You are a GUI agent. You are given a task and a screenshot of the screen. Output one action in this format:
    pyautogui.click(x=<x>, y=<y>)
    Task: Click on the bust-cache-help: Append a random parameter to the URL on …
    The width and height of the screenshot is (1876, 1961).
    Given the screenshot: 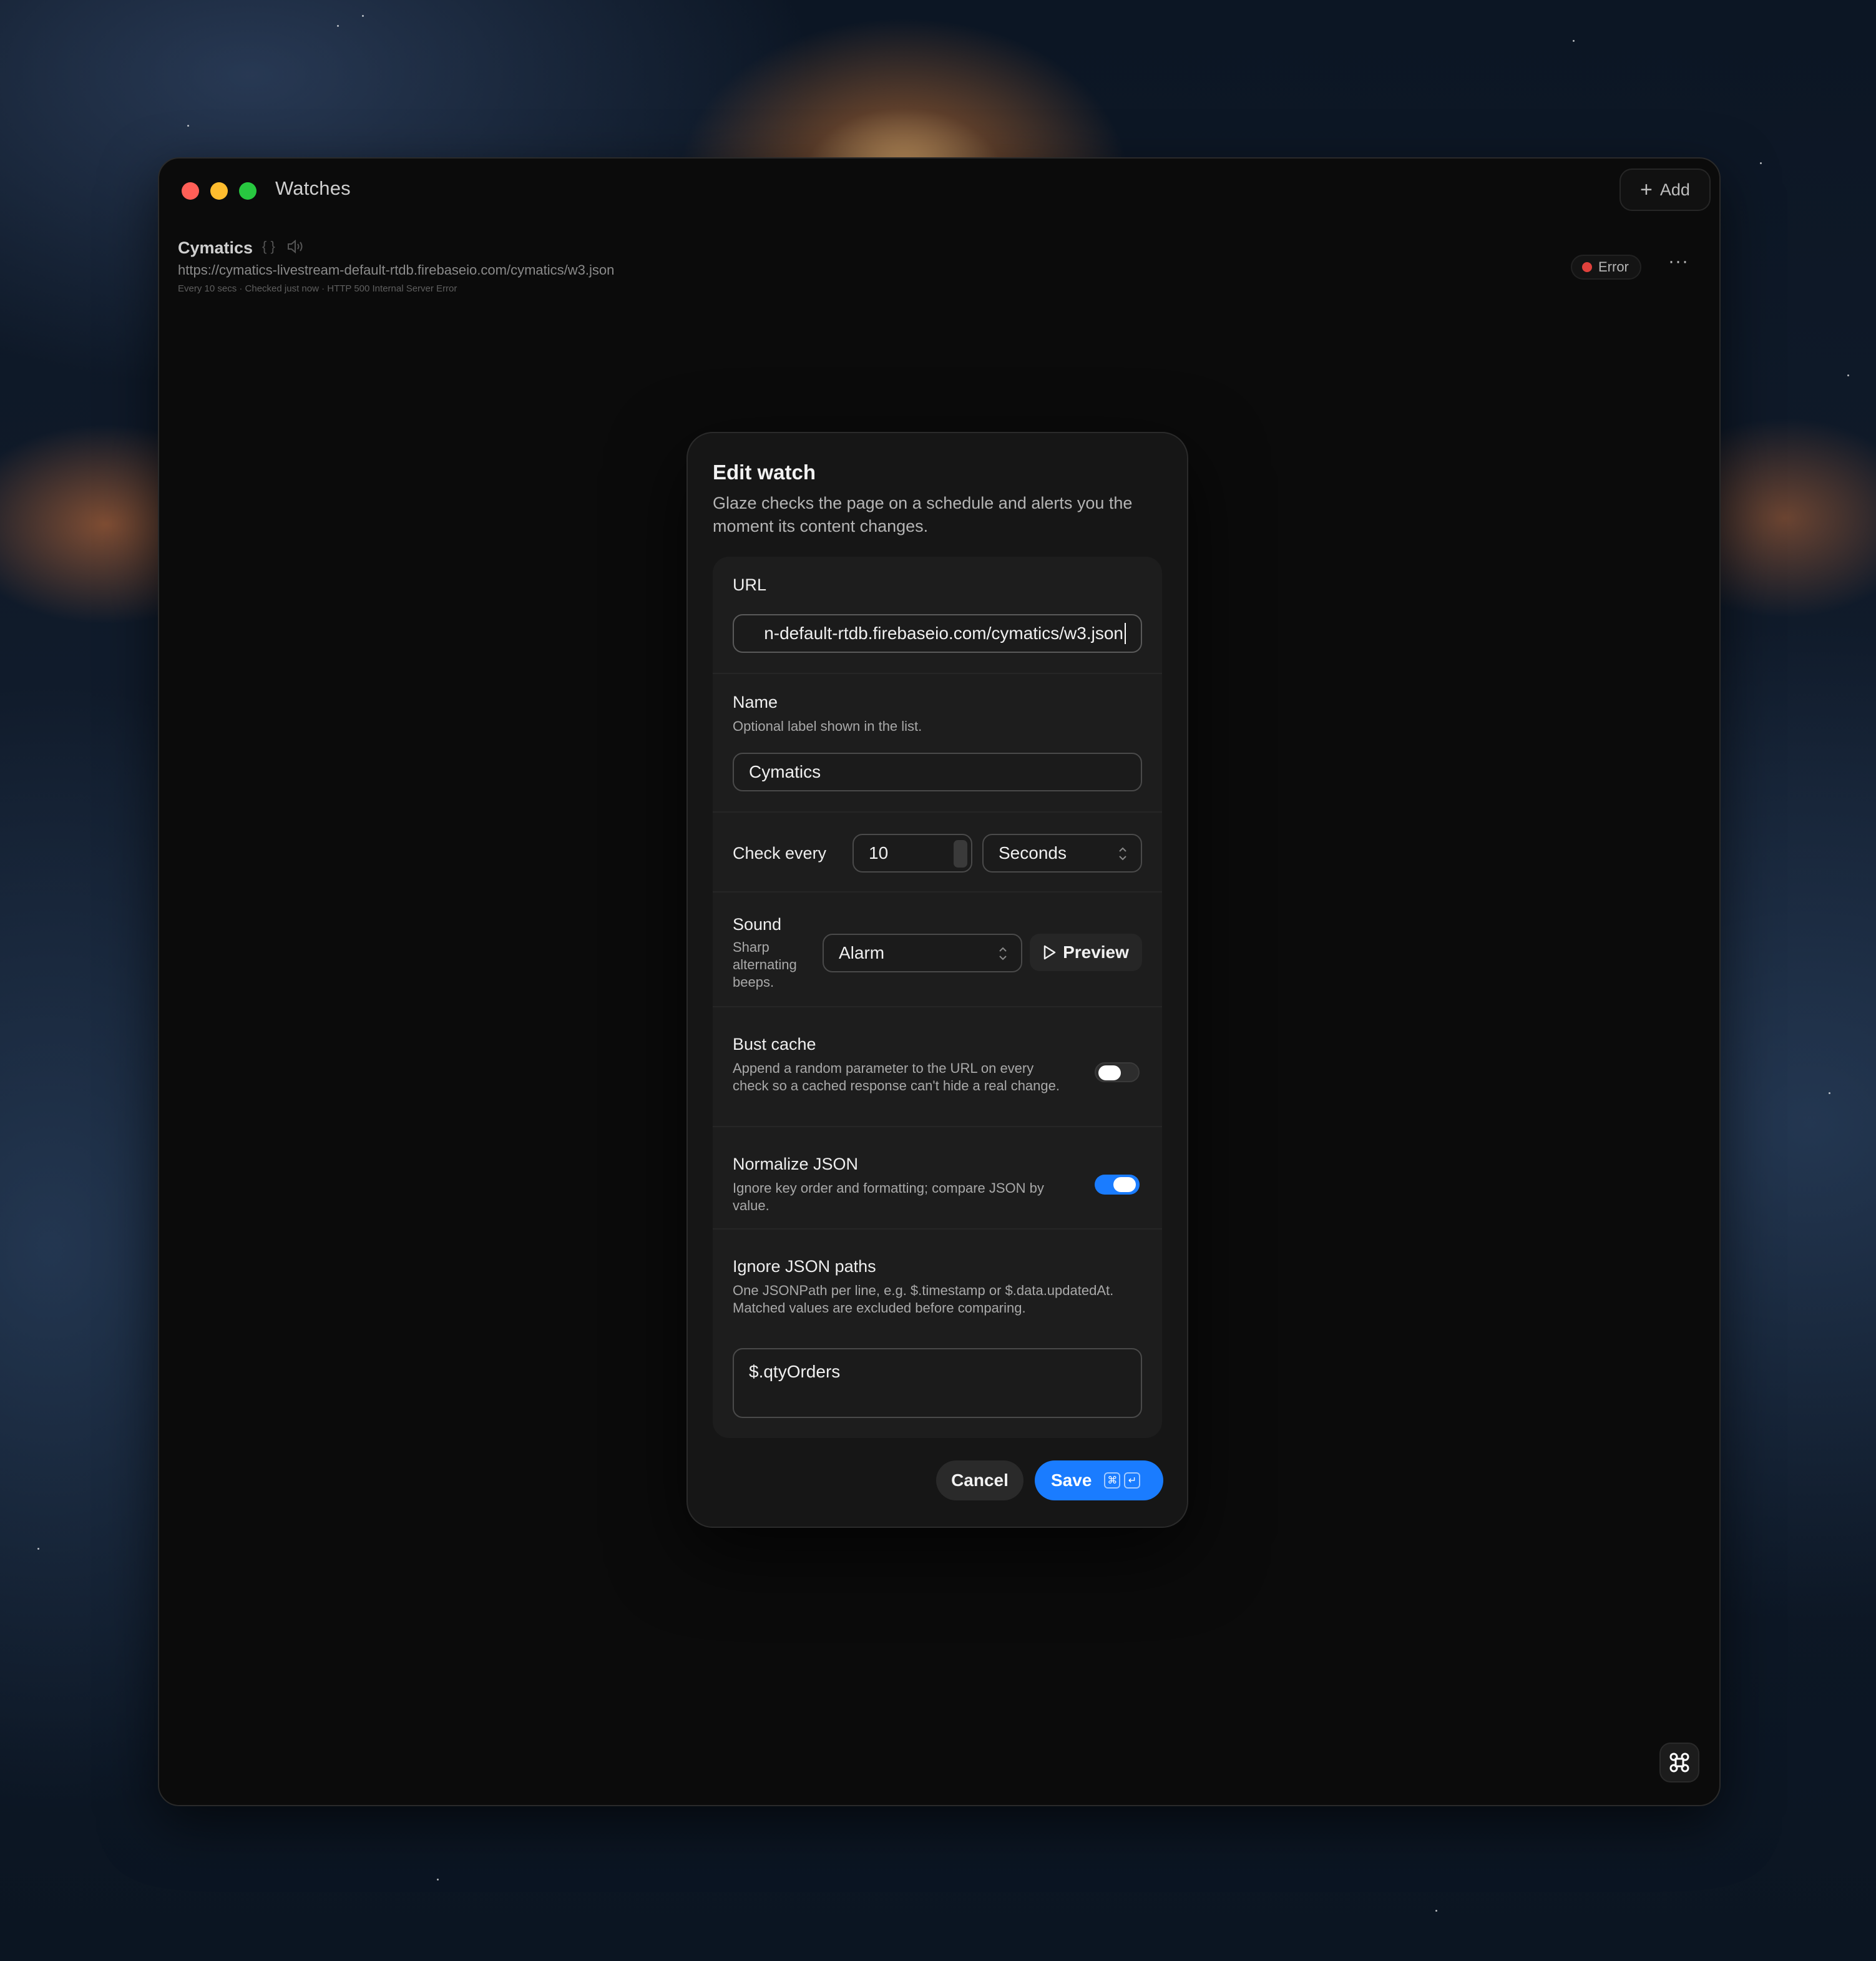 What is the action you would take?
    pyautogui.click(x=896, y=1076)
    